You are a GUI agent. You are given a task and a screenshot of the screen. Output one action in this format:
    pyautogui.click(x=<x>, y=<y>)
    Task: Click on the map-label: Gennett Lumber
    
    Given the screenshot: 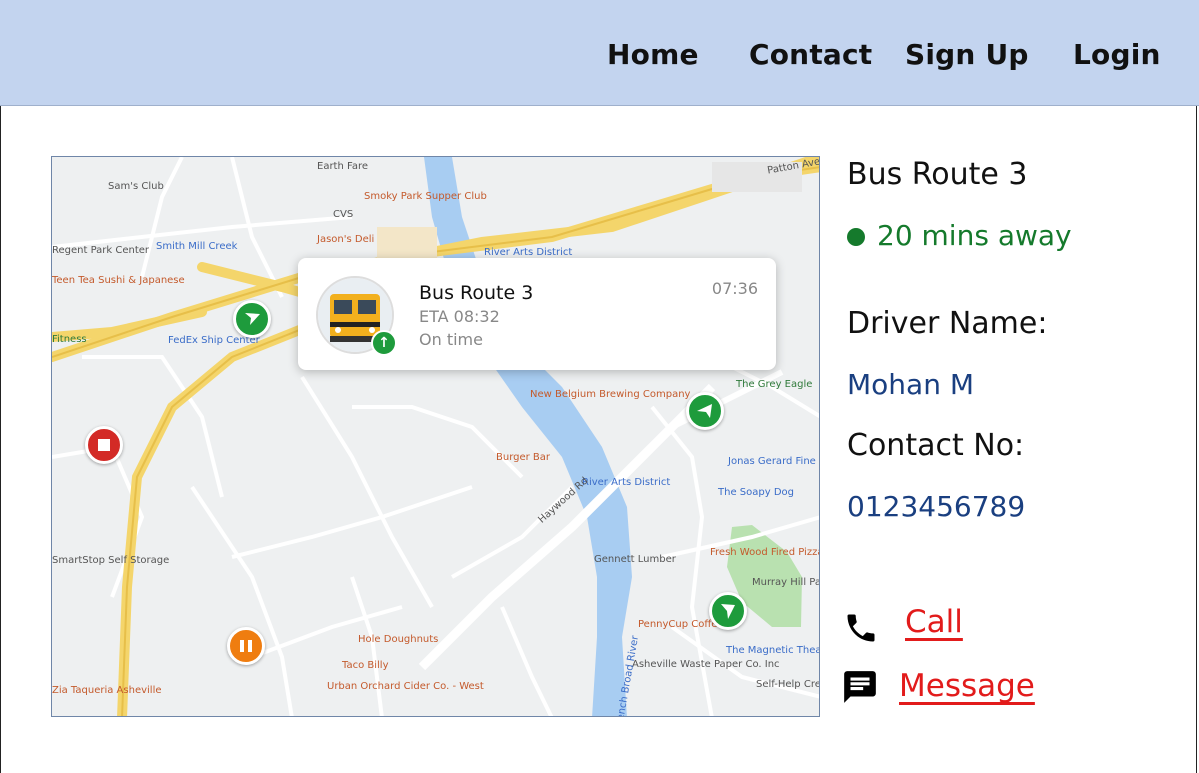 What is the action you would take?
    pyautogui.click(x=635, y=559)
    